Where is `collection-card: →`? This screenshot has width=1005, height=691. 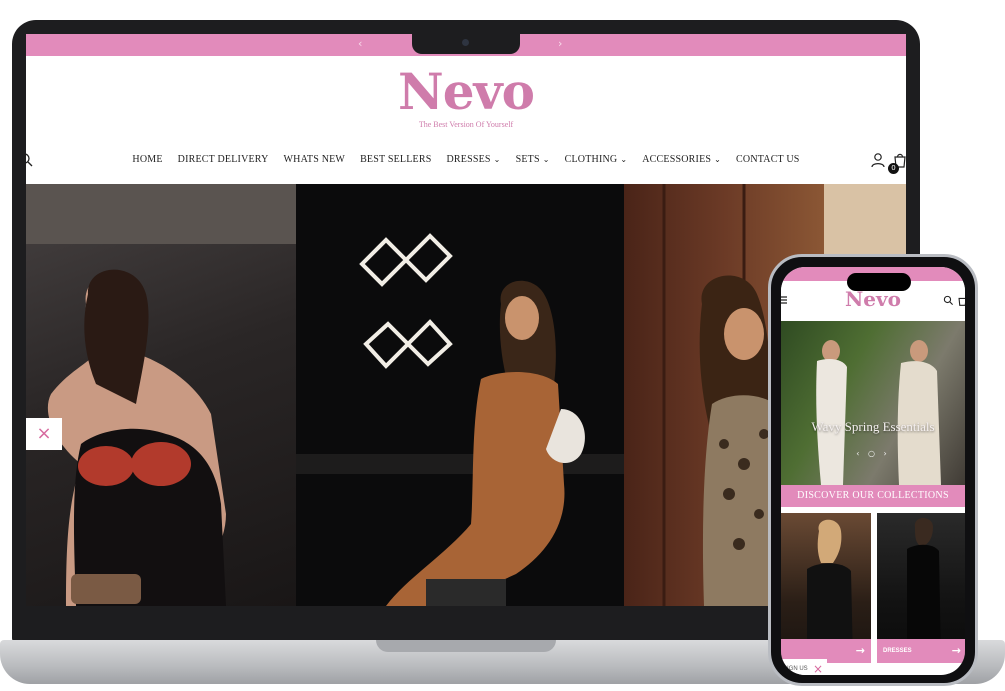
collection-card: → is located at coordinates (826, 588).